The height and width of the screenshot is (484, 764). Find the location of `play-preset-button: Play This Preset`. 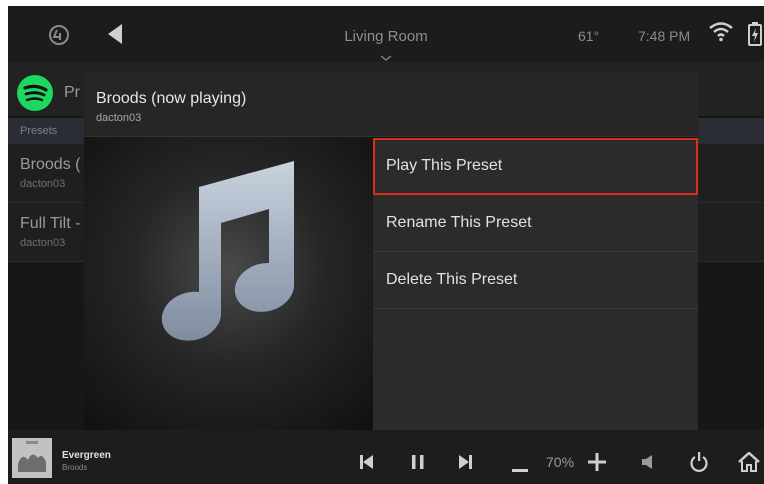

play-preset-button: Play This Preset is located at coordinates (535, 166).